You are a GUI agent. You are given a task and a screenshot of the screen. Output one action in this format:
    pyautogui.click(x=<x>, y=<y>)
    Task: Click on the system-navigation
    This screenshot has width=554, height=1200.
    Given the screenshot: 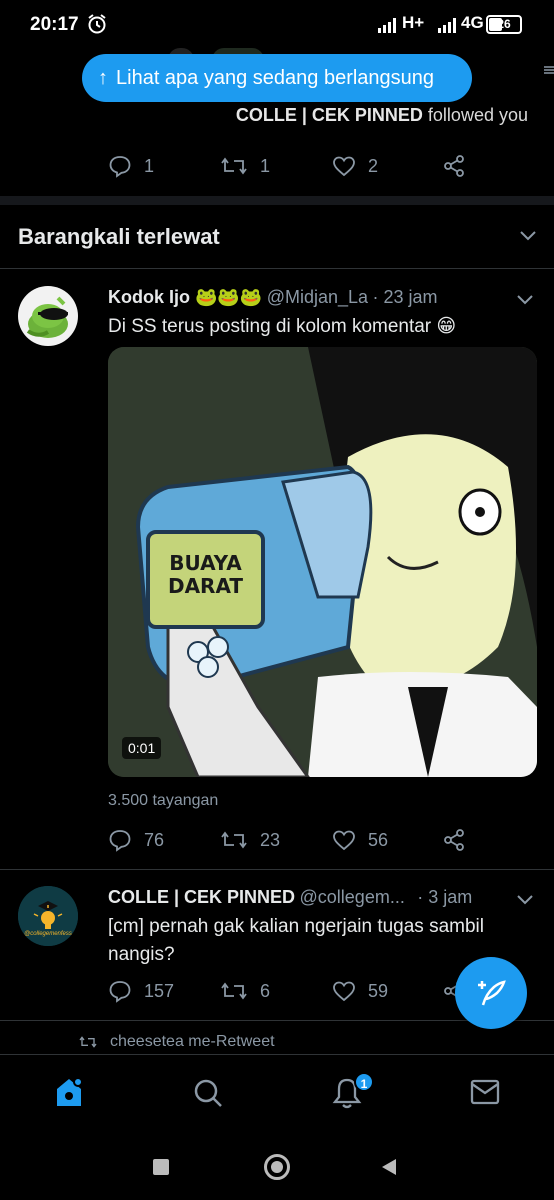 What is the action you would take?
    pyautogui.click(x=277, y=1167)
    